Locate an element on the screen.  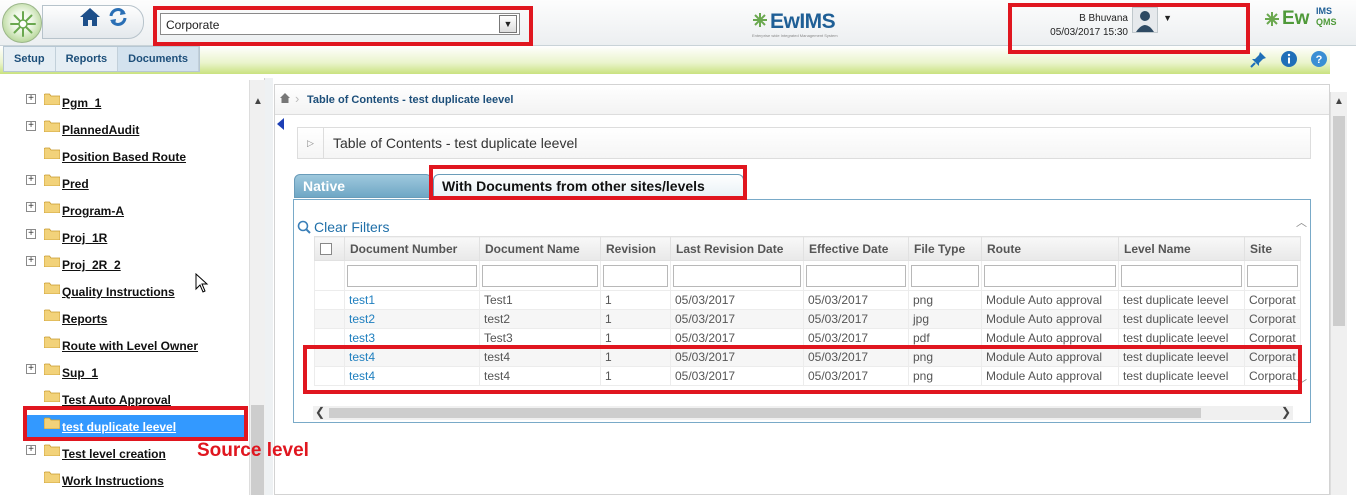
filter-site-input is located at coordinates (1272, 275).